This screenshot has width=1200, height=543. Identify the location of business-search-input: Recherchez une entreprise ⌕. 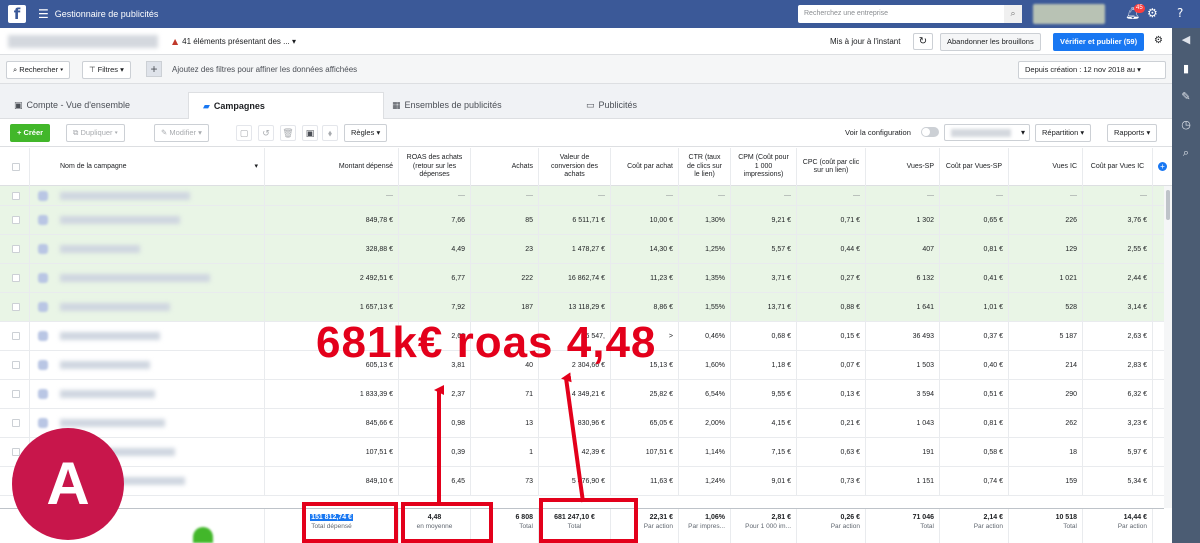
(910, 14).